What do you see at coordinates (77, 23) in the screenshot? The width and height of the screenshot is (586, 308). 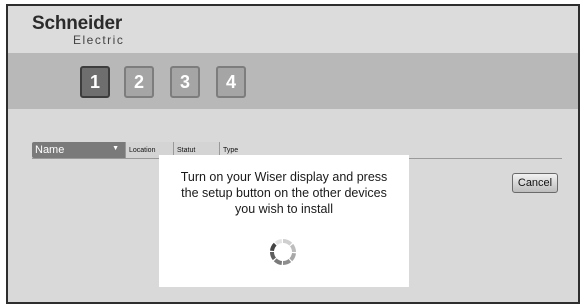 I see `brand-logo-name: Schneider` at bounding box center [77, 23].